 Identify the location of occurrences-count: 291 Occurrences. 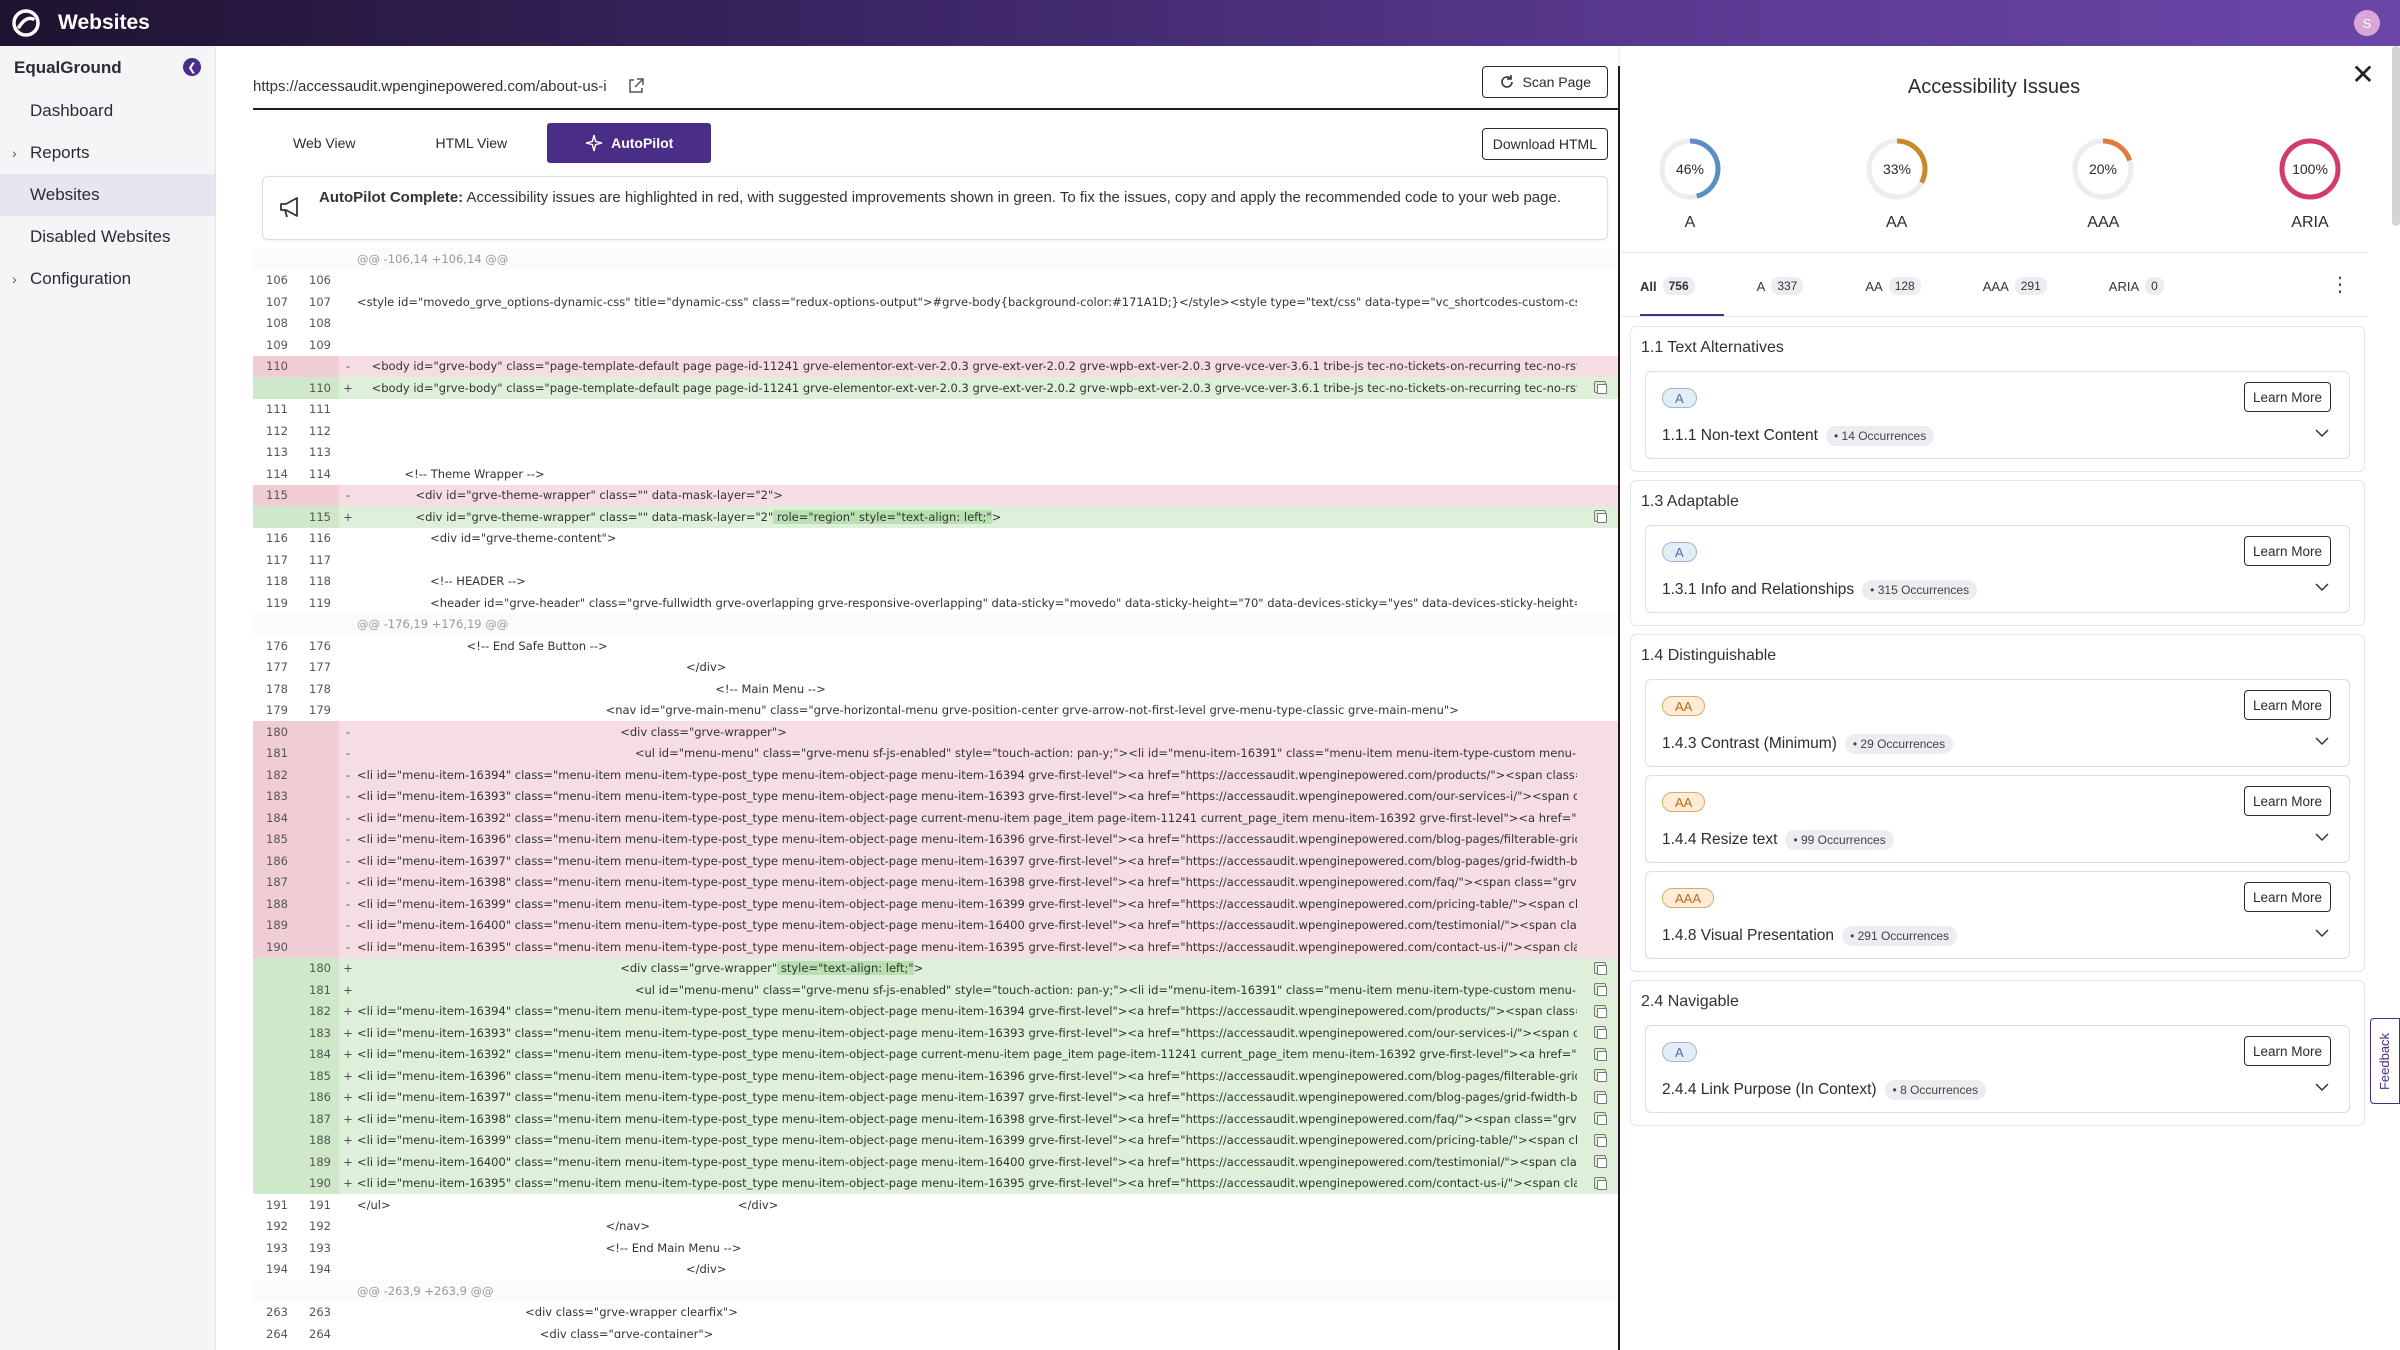
(1903, 936).